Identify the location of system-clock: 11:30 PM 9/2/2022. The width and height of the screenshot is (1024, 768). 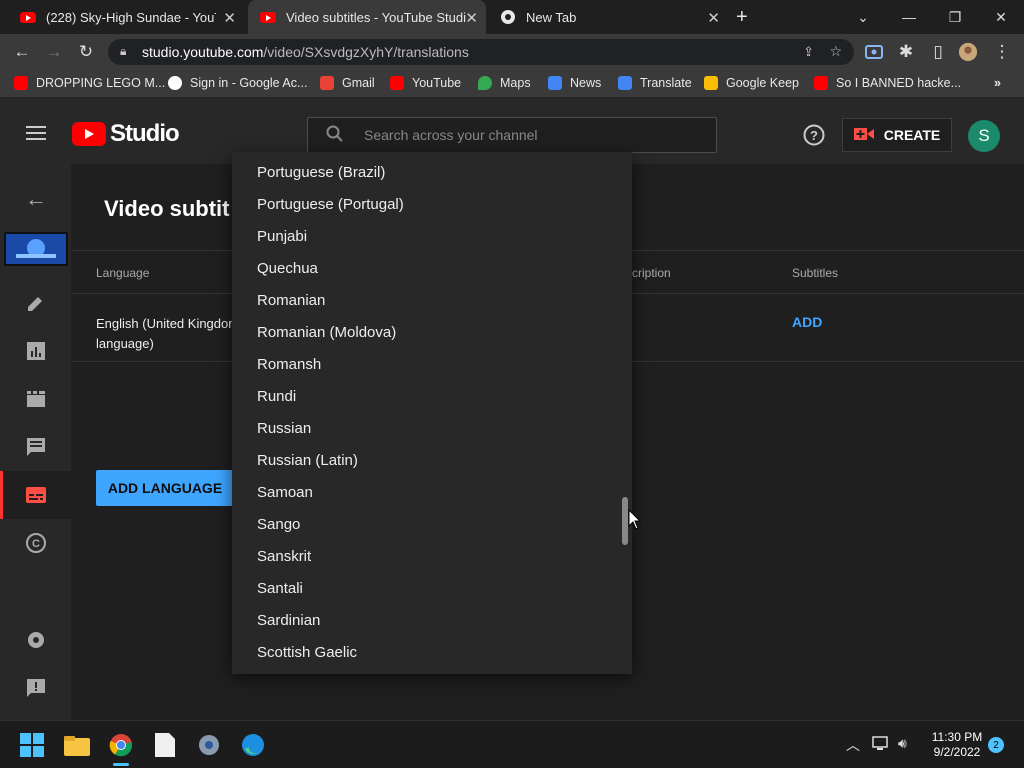
(957, 745).